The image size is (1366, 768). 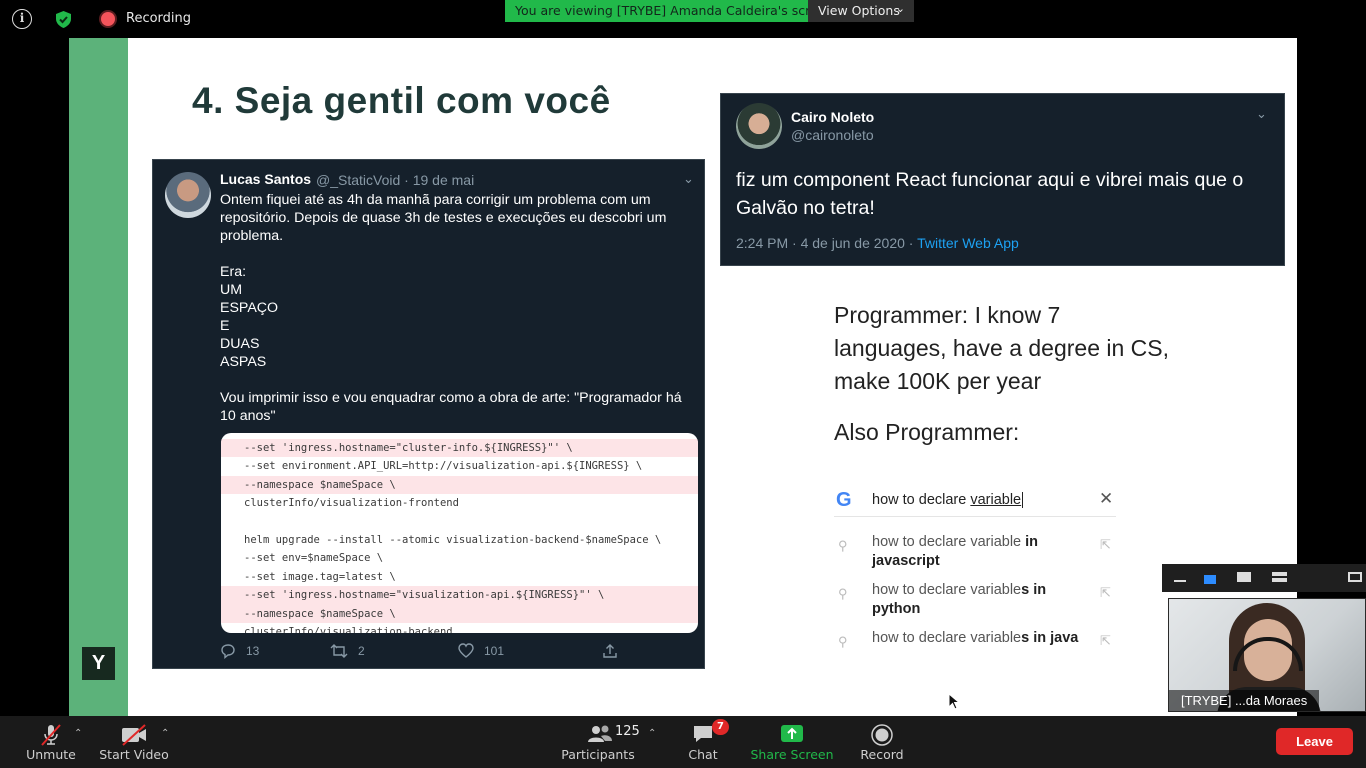 I want to click on code-line: clusterInfo/visualization-backend, so click(x=348, y=629).